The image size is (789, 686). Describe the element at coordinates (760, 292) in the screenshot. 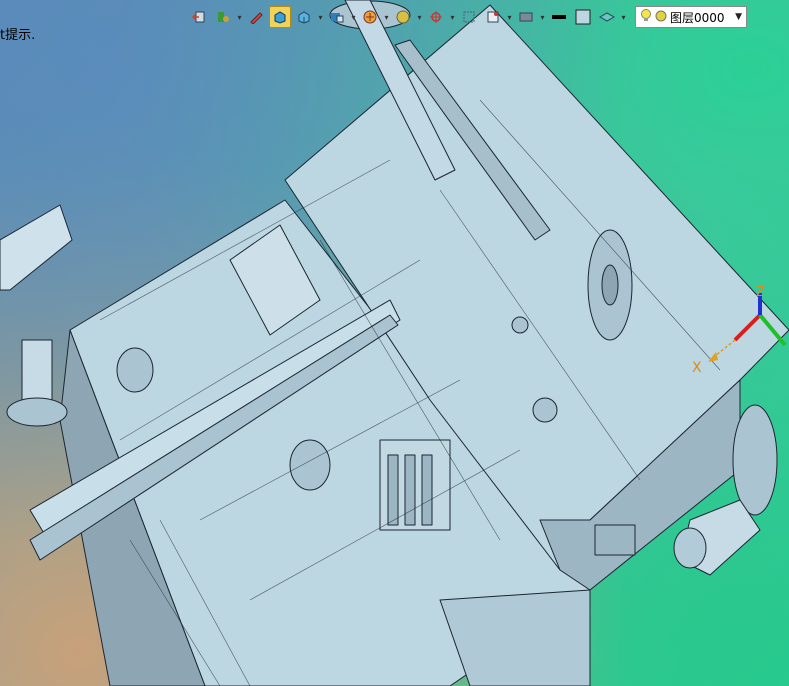

I see `axis-z-label: Z` at that location.